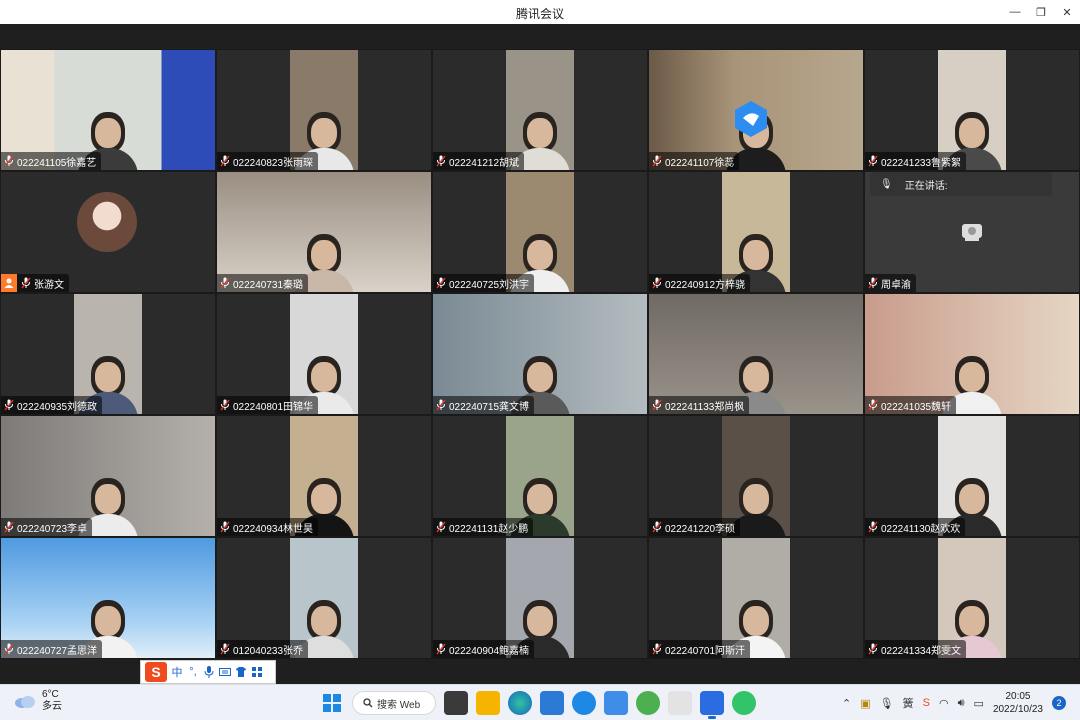 The width and height of the screenshot is (1080, 720). I want to click on participant-name: 022240723李卓, so click(52, 529).